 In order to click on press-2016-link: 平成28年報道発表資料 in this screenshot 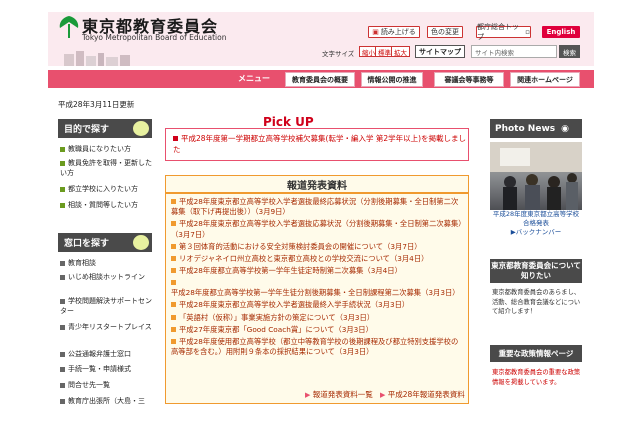, I will do `click(426, 394)`.